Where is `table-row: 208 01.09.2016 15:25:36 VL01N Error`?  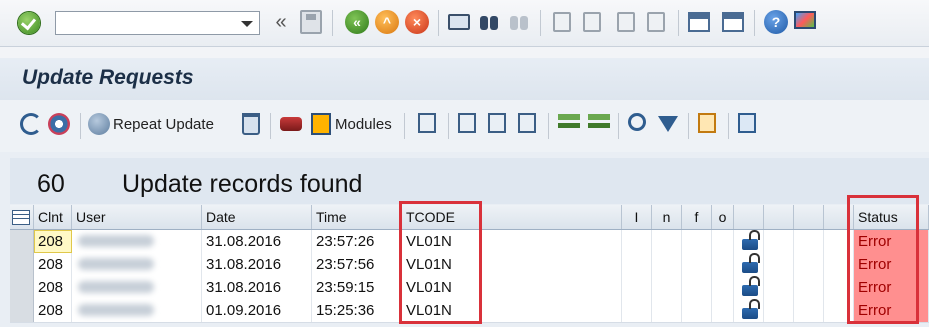 table-row: 208 01.09.2016 15:25:36 VL01N Error is located at coordinates (469, 311).